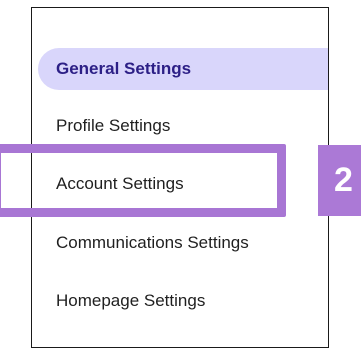  What do you see at coordinates (120, 183) in the screenshot?
I see `nav-item-label: Account Settings` at bounding box center [120, 183].